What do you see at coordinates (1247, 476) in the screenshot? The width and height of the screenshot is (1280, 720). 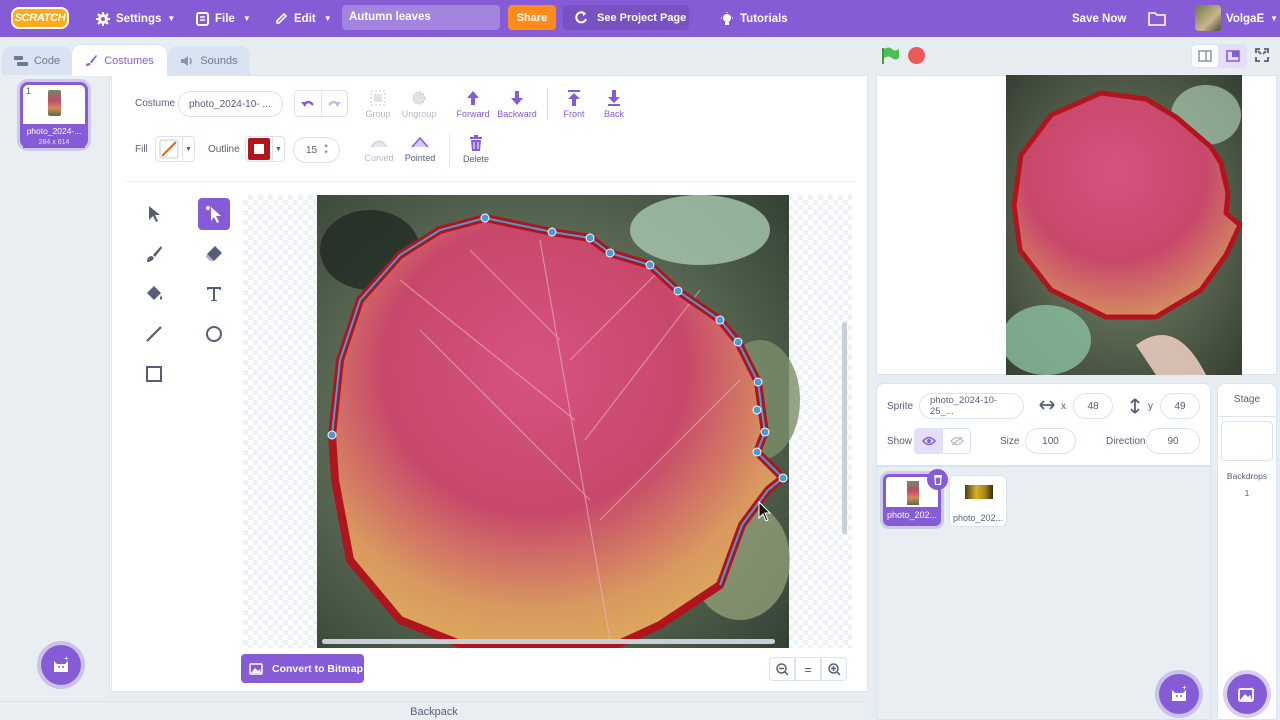 I see `backdrops-label: Backdrops` at bounding box center [1247, 476].